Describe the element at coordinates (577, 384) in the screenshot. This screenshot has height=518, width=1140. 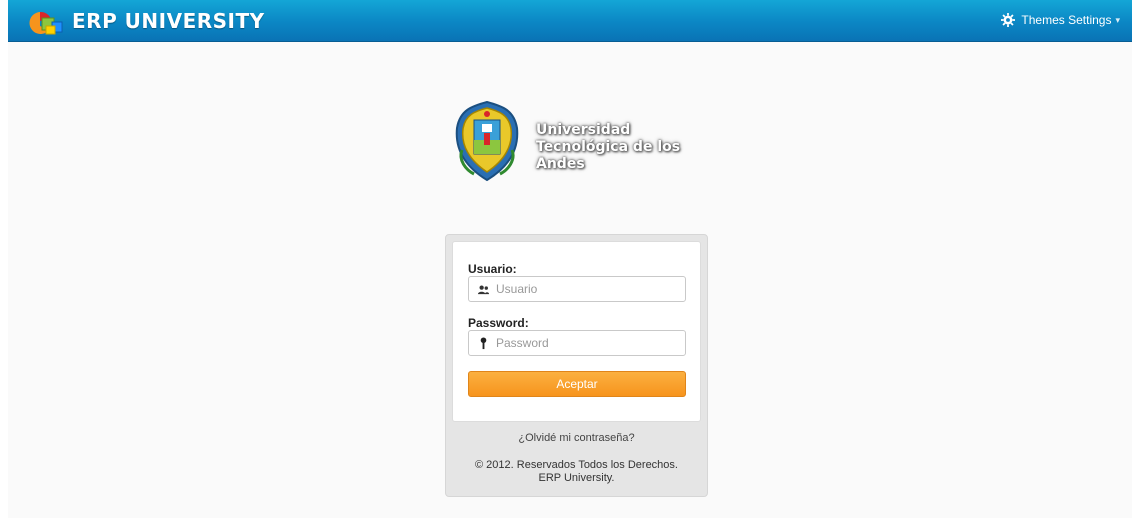
I see `accept-button: Aceptar` at that location.